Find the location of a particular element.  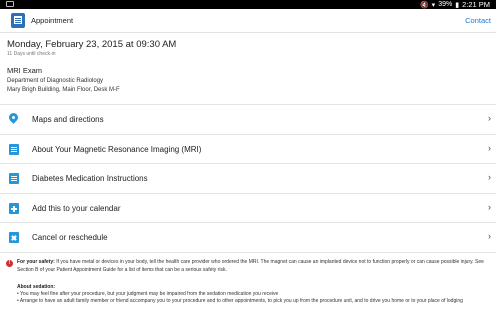

exam-name: MRI Exam is located at coordinates (25, 70).